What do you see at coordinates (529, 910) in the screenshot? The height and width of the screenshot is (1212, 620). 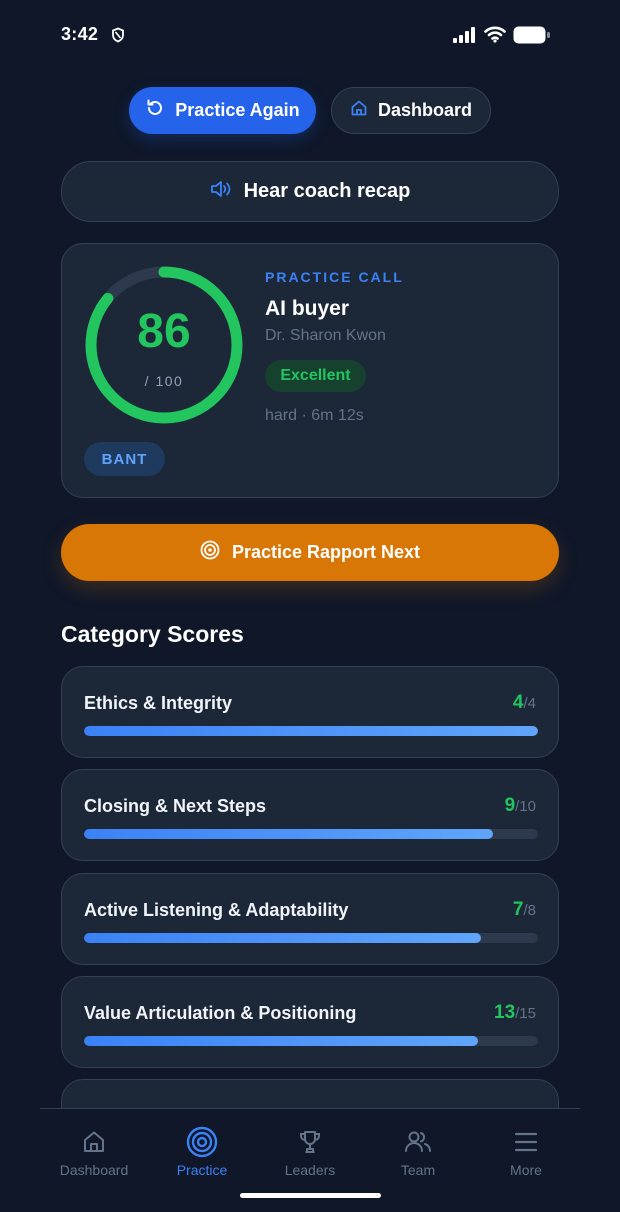 I see `category-score-max: /8` at bounding box center [529, 910].